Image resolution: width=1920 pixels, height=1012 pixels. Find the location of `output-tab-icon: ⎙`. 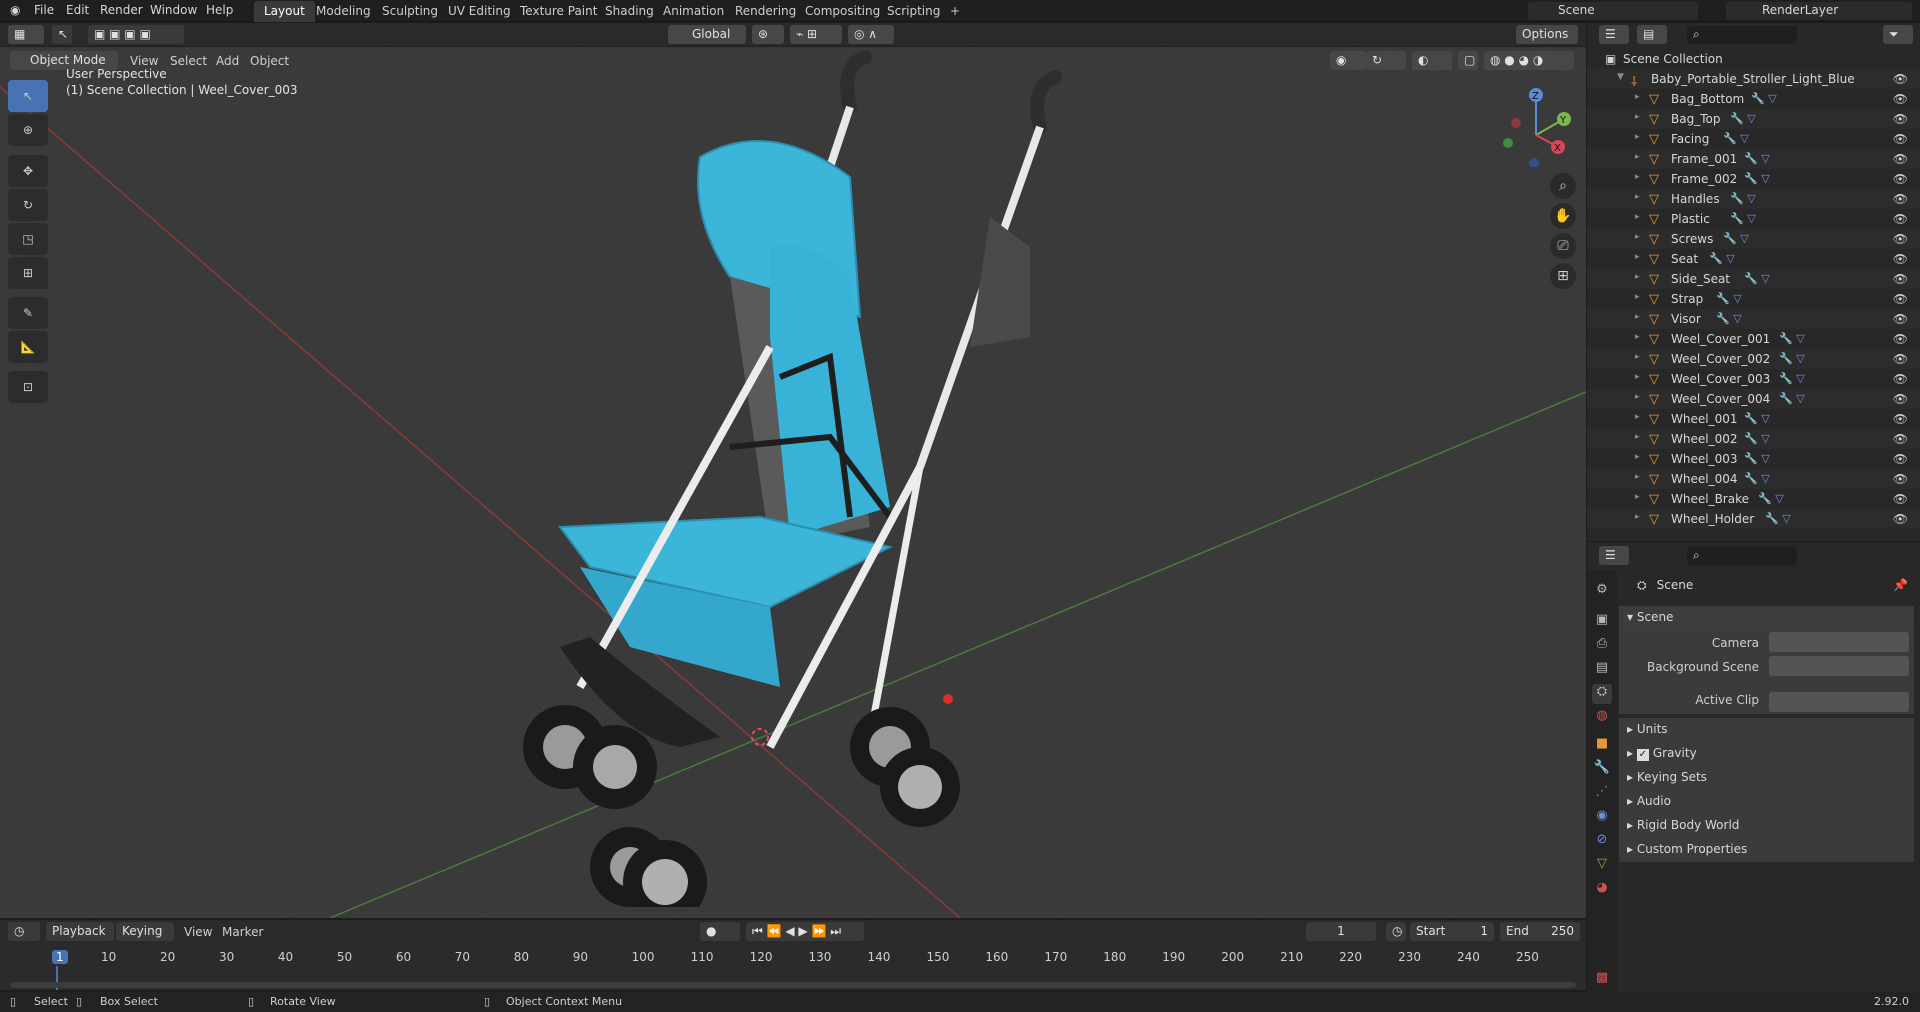

output-tab-icon: ⎙ is located at coordinates (1602, 646).